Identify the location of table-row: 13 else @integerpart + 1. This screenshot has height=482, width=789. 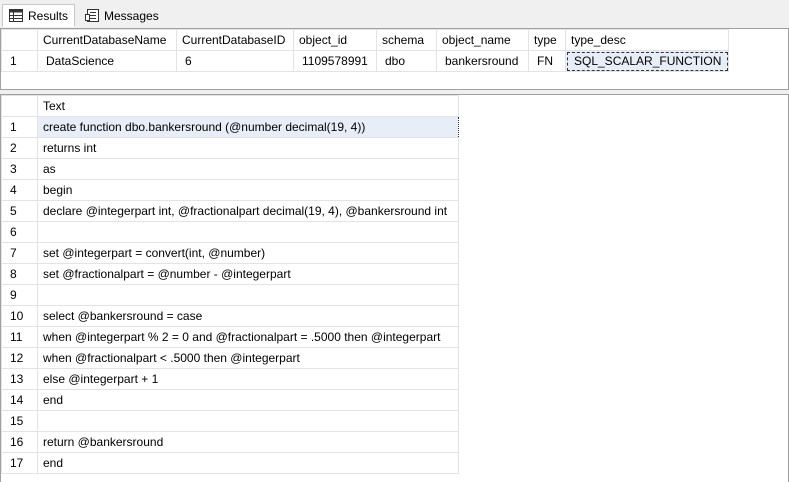
(230, 379).